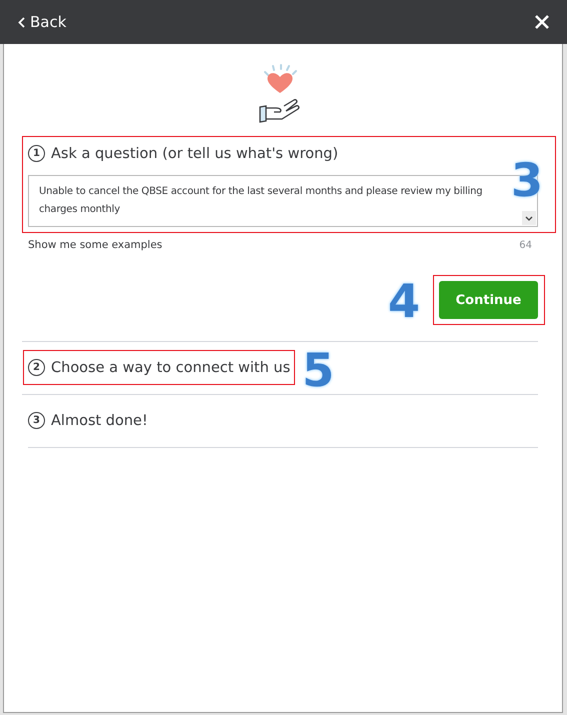  Describe the element at coordinates (36, 420) in the screenshot. I see `step-number: 3` at that location.